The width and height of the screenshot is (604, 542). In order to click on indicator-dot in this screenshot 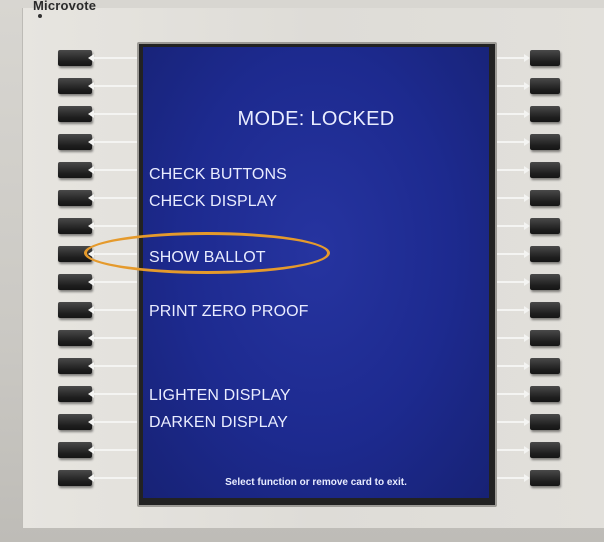, I will do `click(40, 16)`.